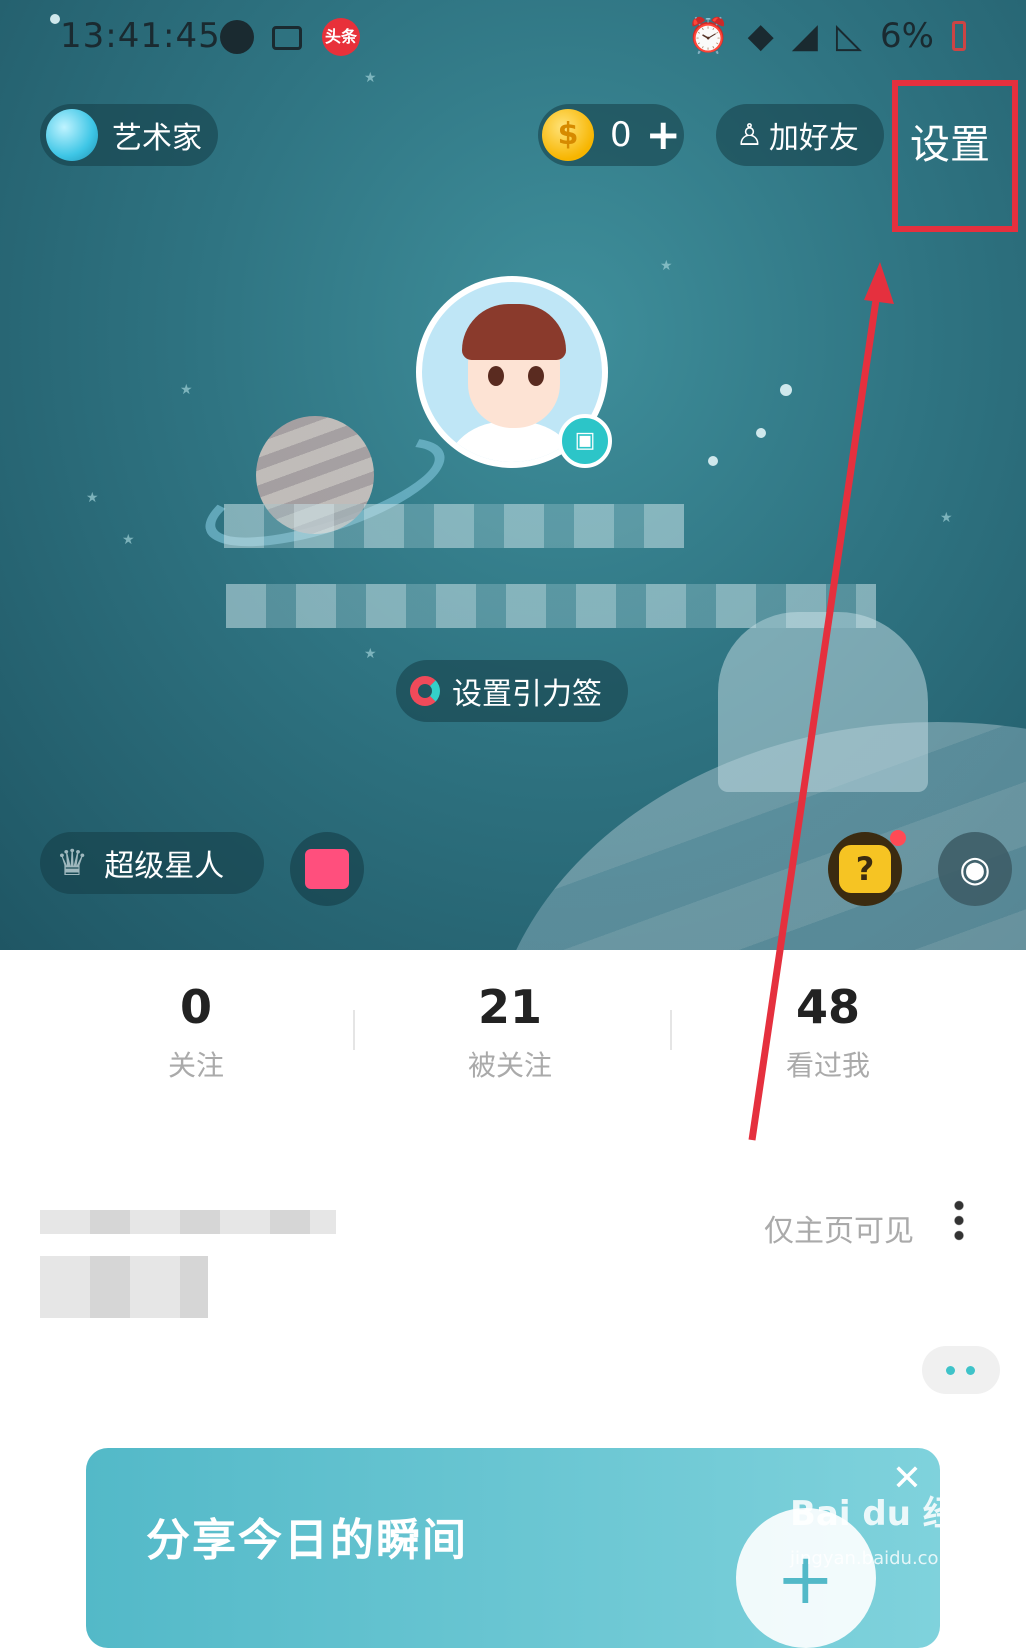  I want to click on annotation-arrow, so click(821, 701).